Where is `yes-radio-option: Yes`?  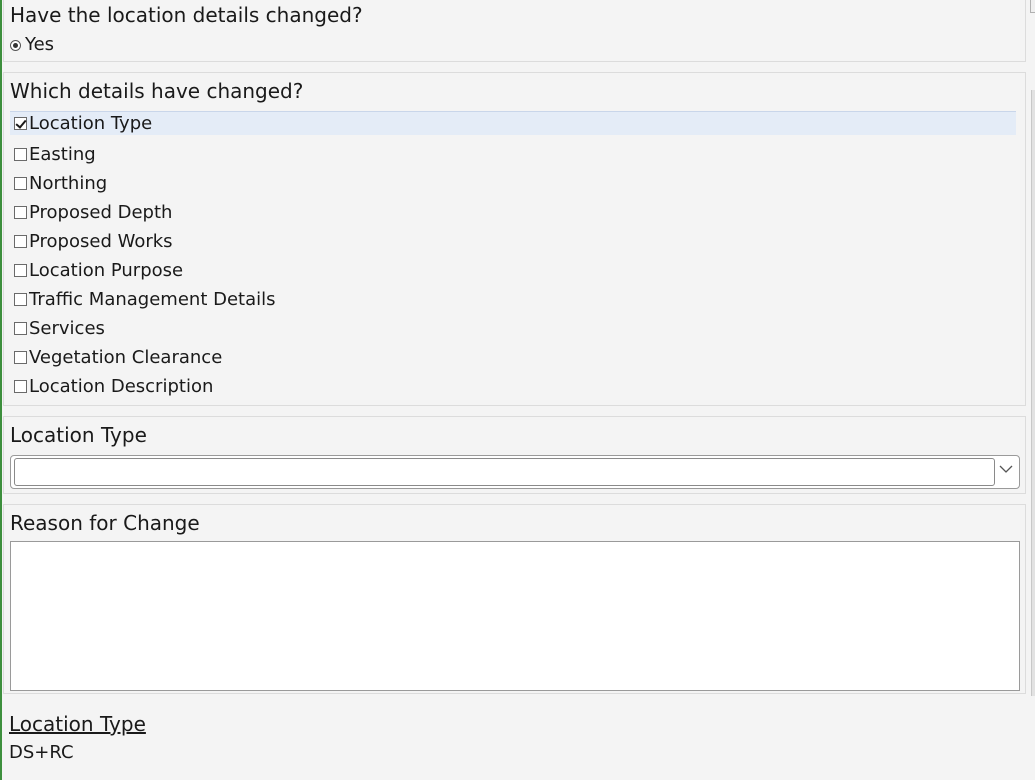 yes-radio-option: Yes is located at coordinates (32, 45).